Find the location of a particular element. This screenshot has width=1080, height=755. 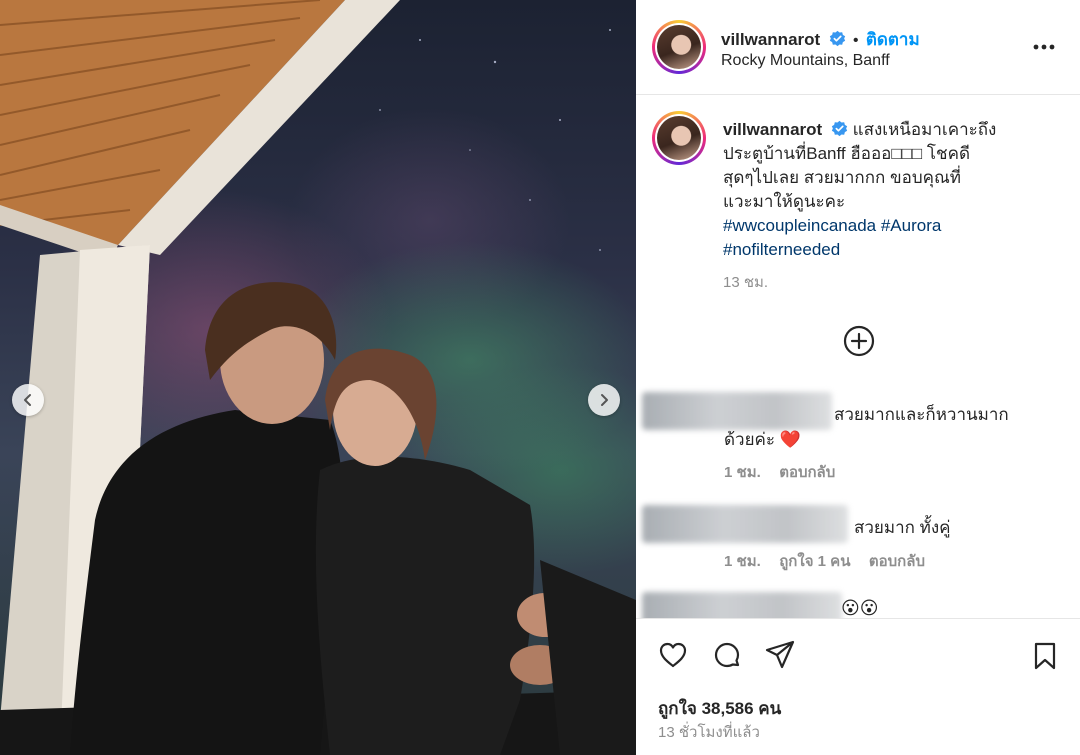

comment-emoji: 😮😮 is located at coordinates (860, 608).